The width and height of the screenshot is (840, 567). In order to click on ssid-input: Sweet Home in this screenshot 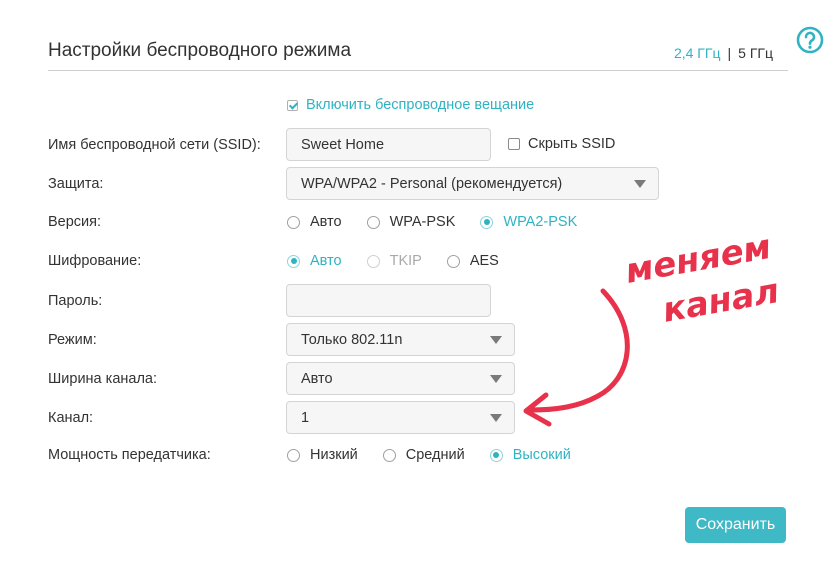, I will do `click(388, 144)`.